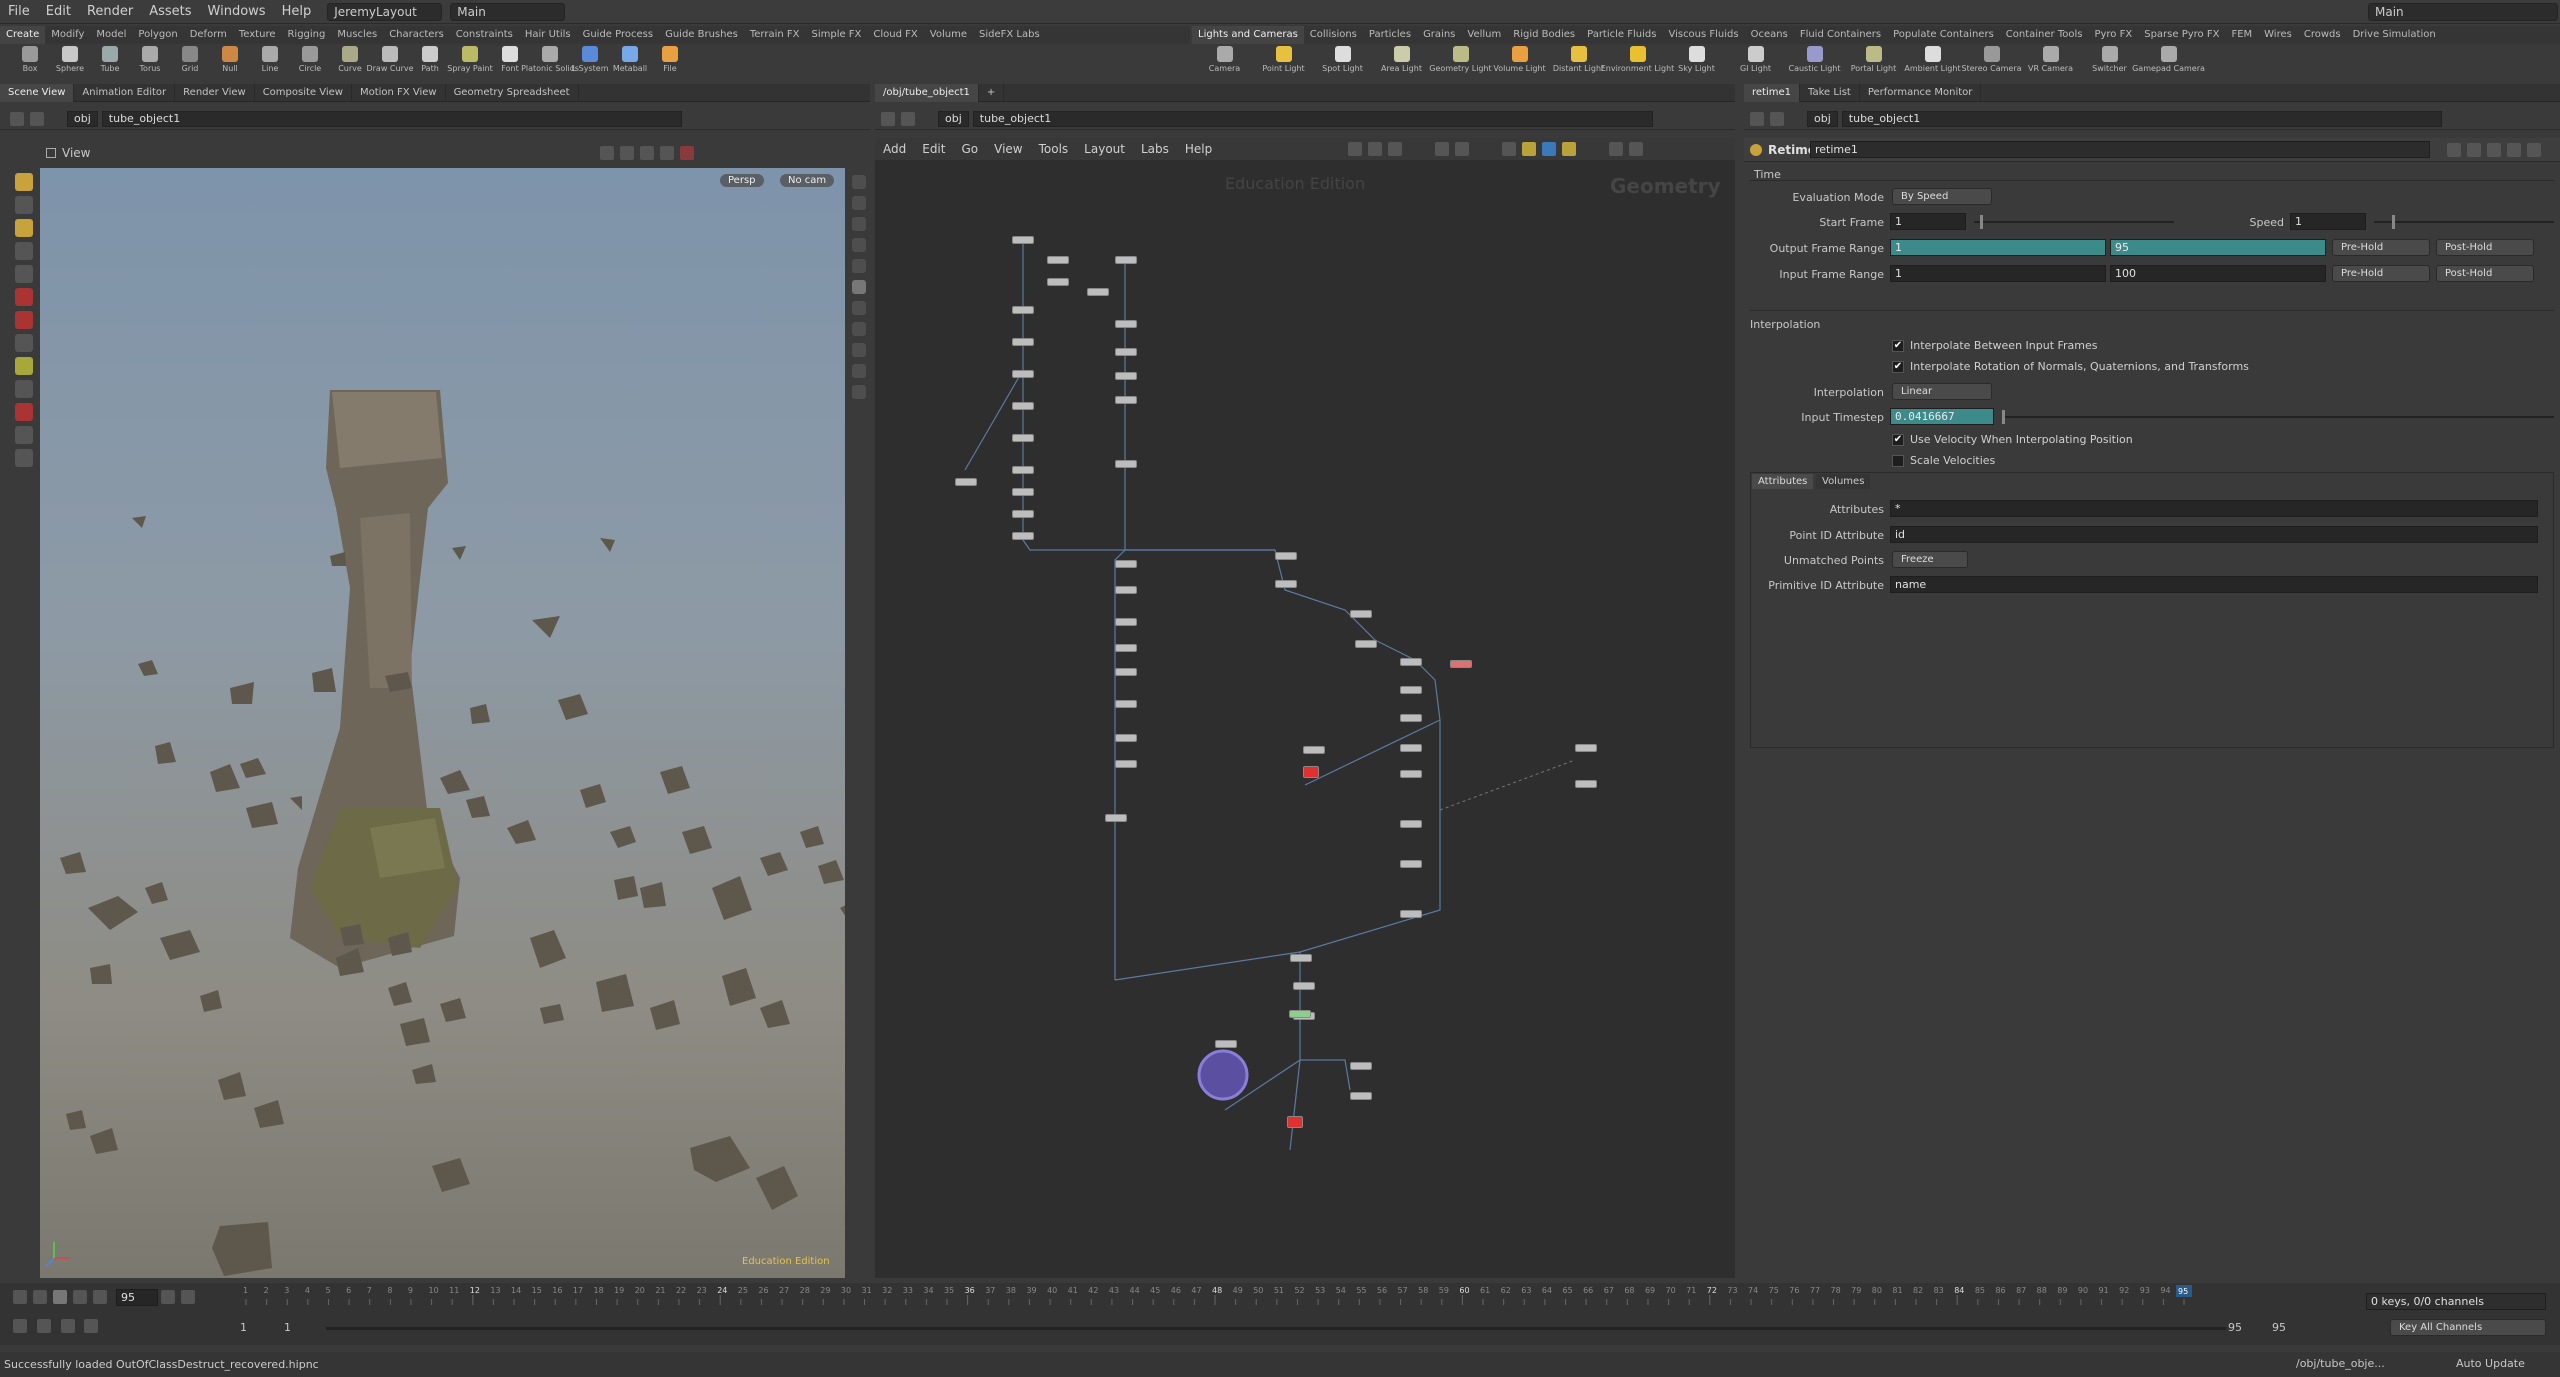  I want to click on tool-spot-light: Spot Light, so click(1342, 63).